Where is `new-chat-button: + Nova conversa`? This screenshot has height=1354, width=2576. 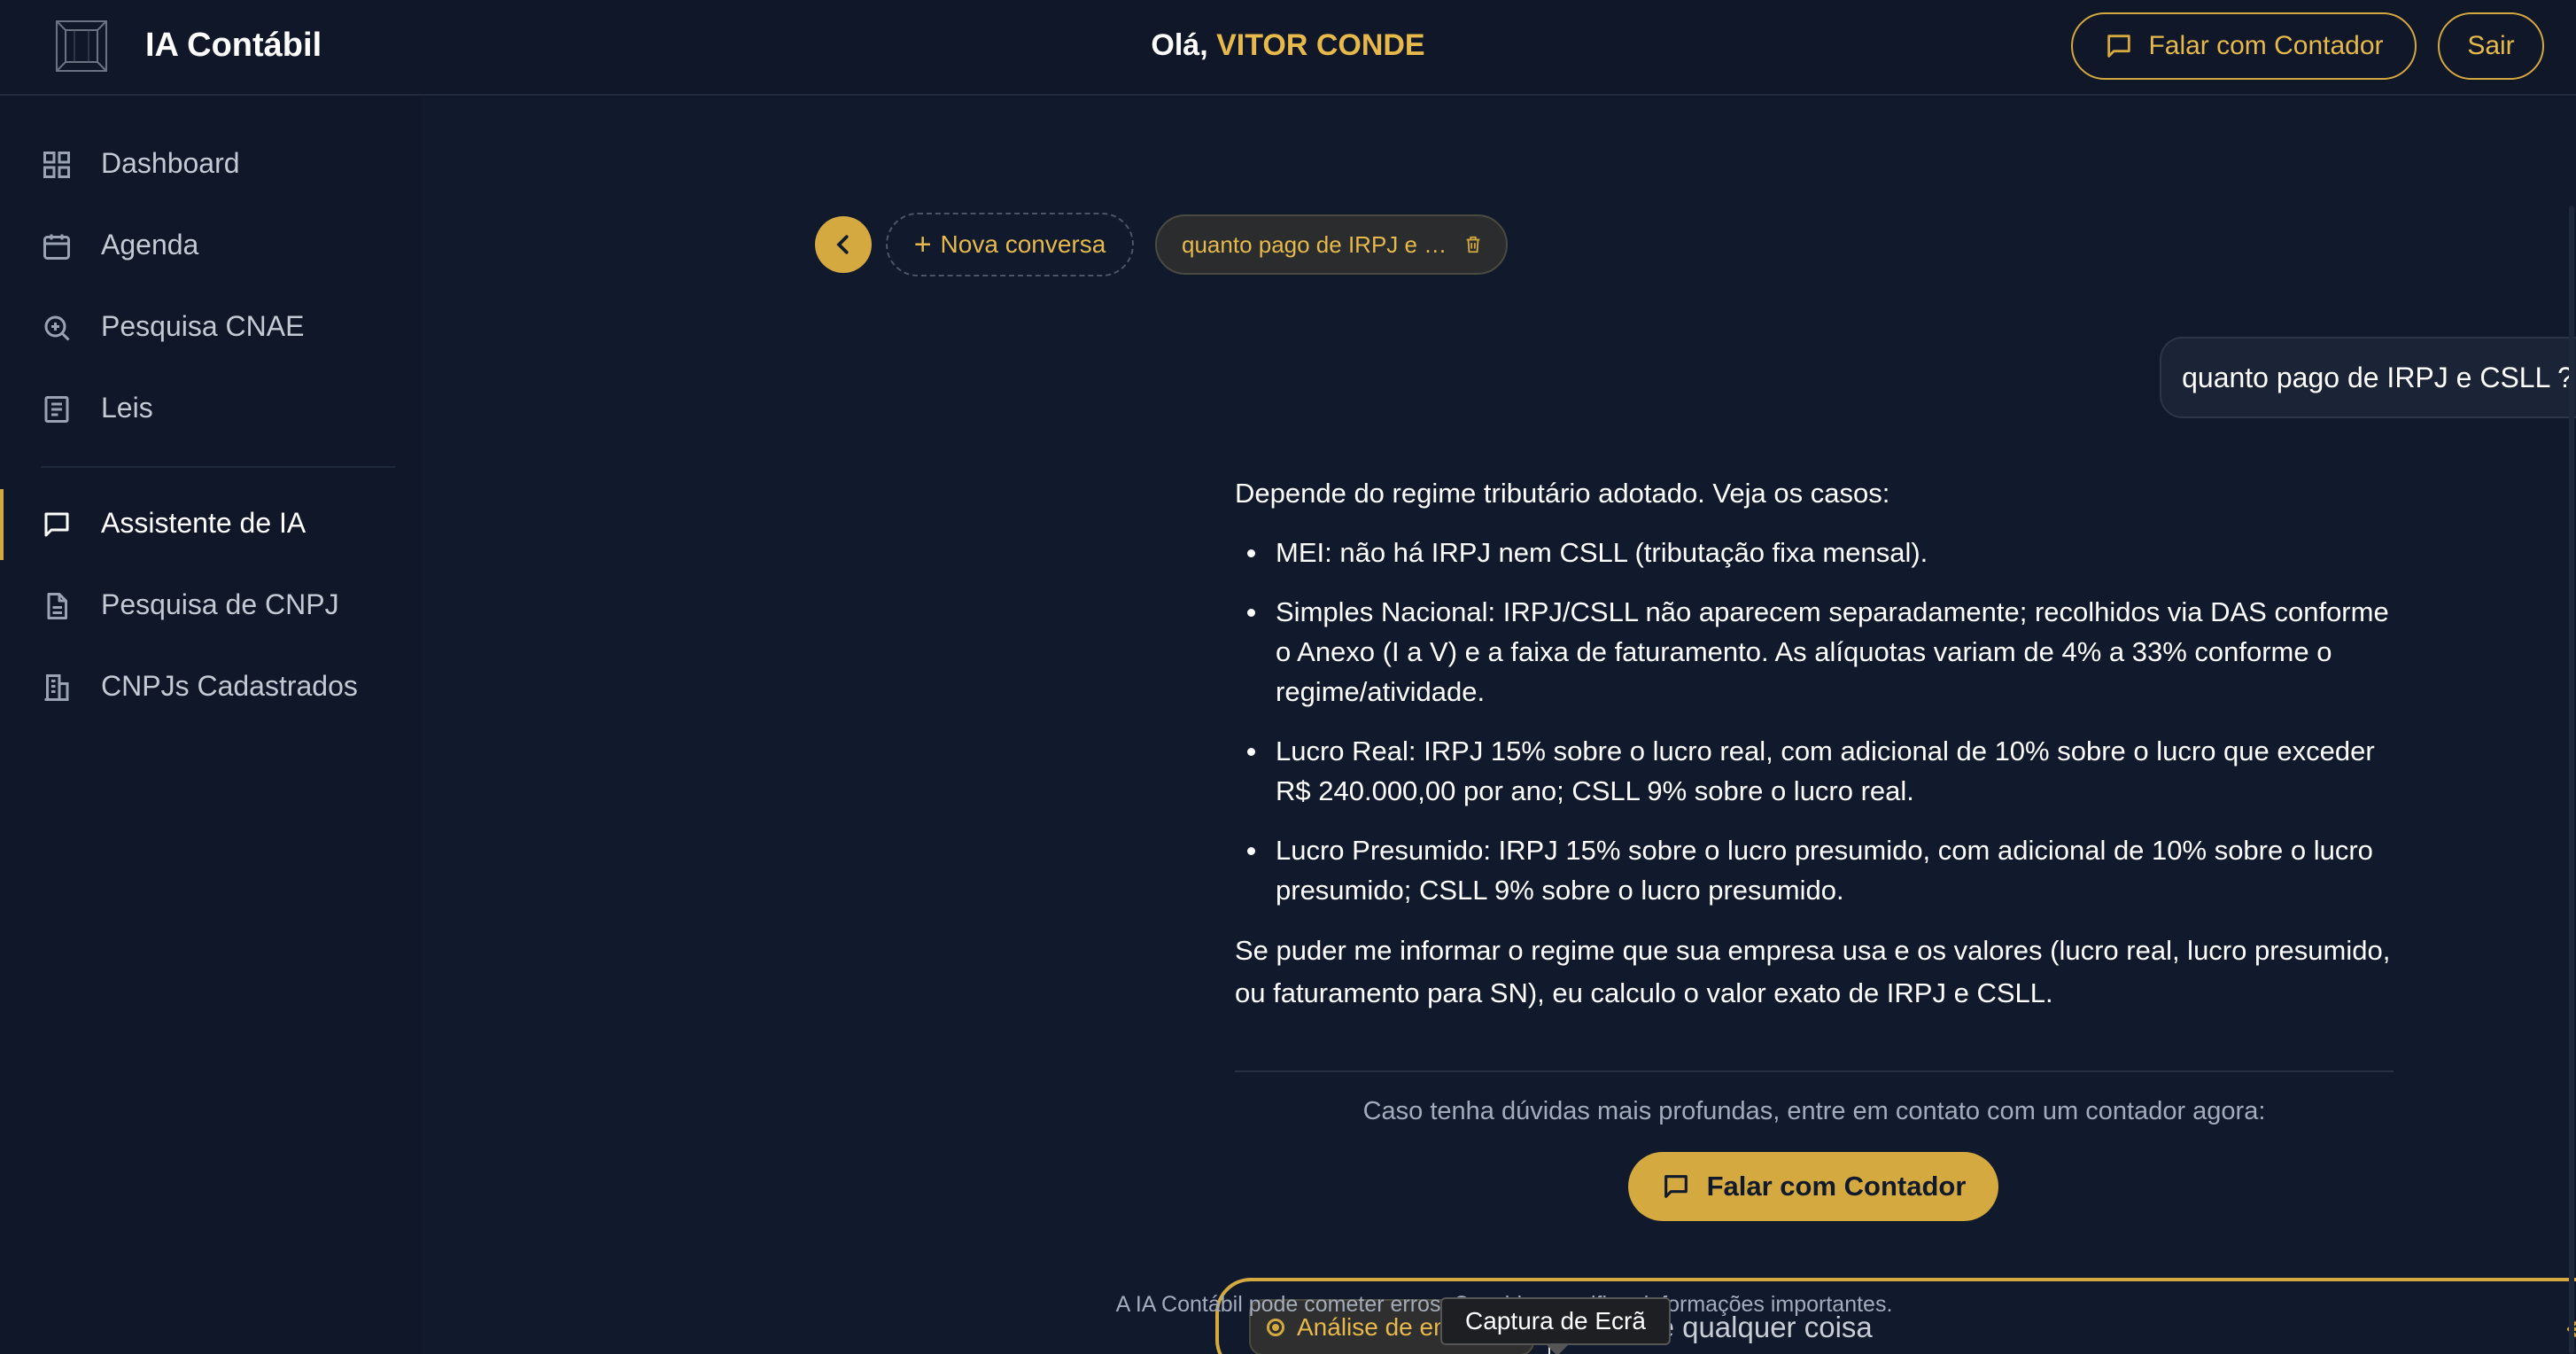 new-chat-button: + Nova conversa is located at coordinates (1010, 245).